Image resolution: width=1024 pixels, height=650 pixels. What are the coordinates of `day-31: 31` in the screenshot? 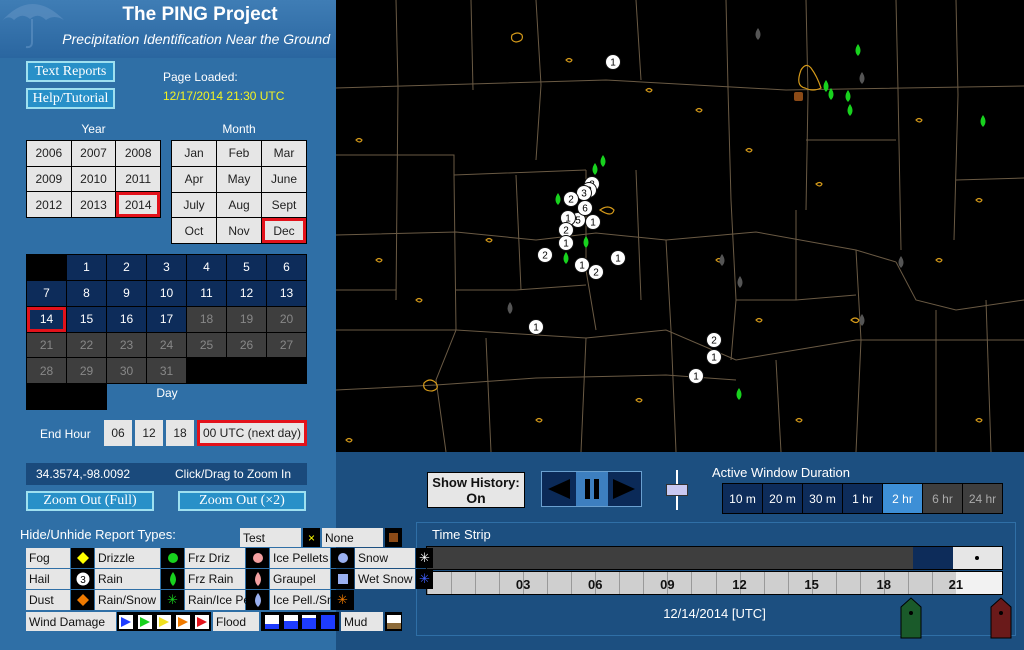 It's located at (166, 371).